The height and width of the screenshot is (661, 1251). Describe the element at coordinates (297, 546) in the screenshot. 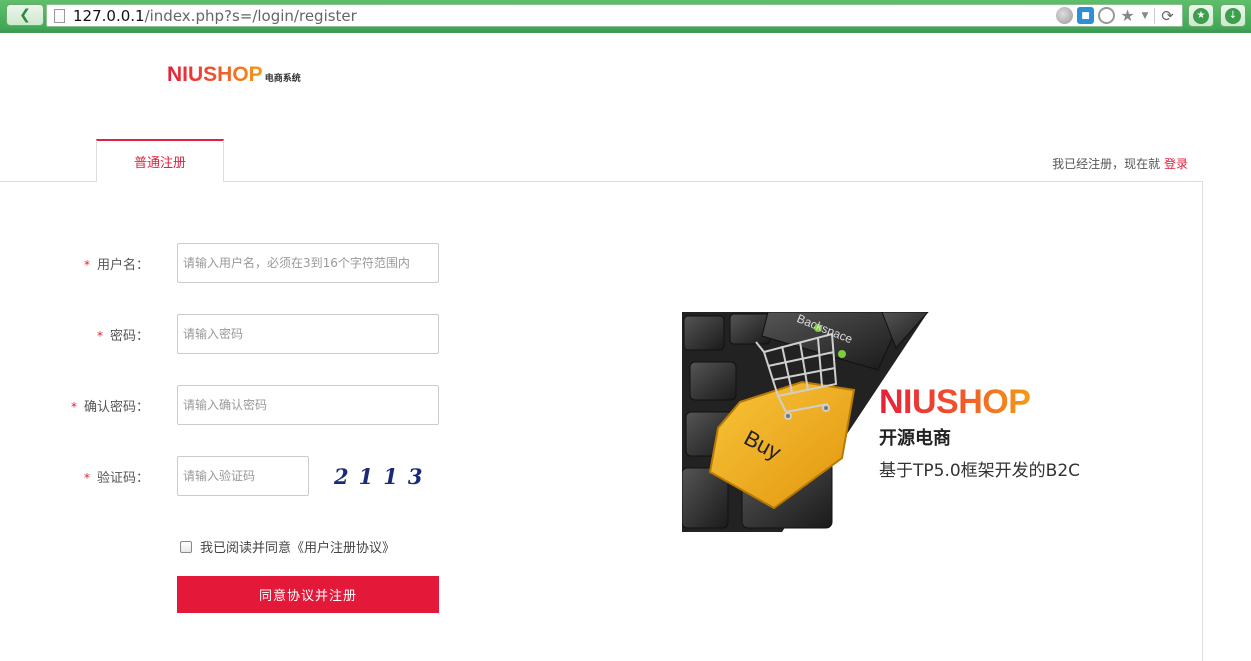

I see `agreement-text: 我已阅读并同意《用户注册协议》` at that location.